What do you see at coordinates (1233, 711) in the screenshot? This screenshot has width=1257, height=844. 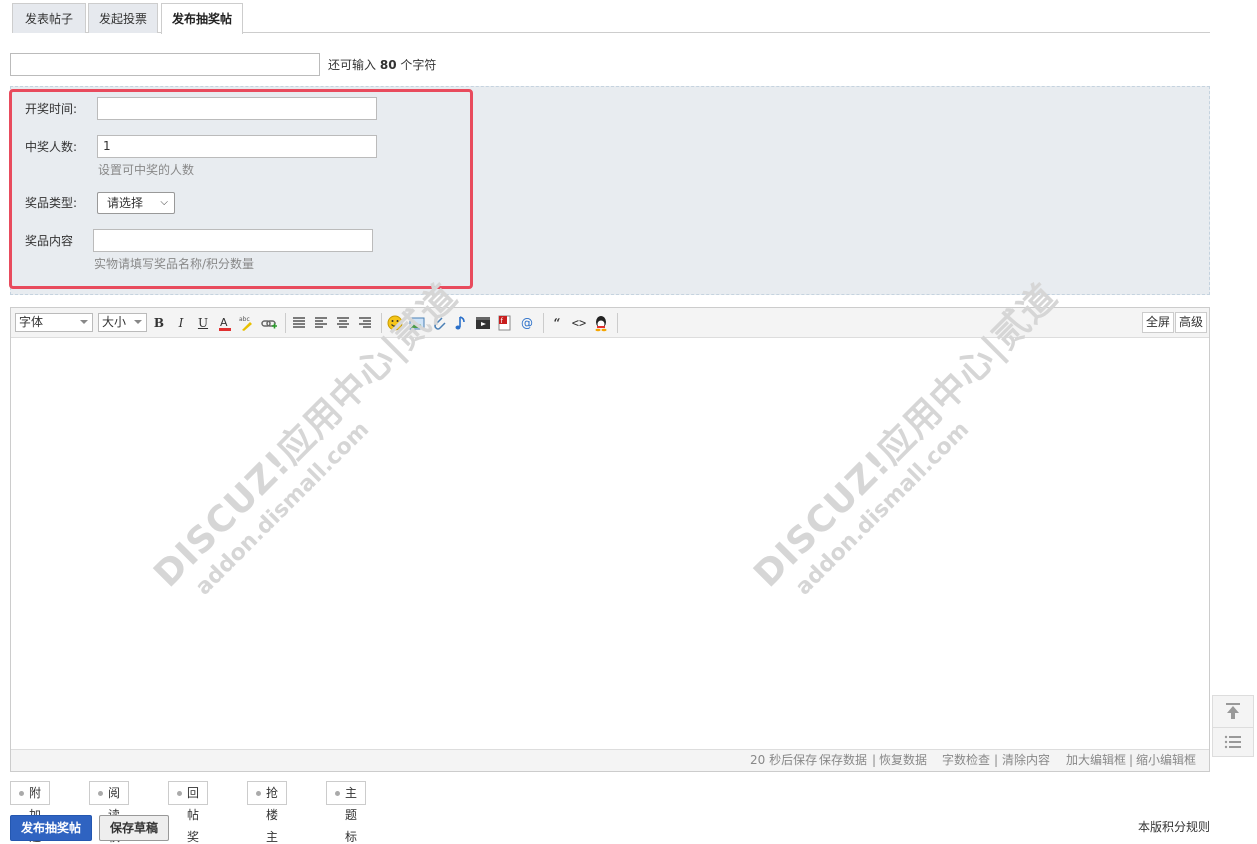 I see `back-to-top-icon` at bounding box center [1233, 711].